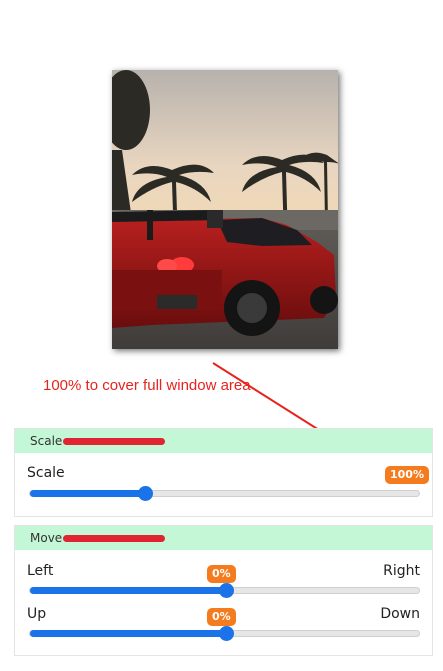 The image size is (443, 671). I want to click on scale-slider-fill, so click(87, 493).